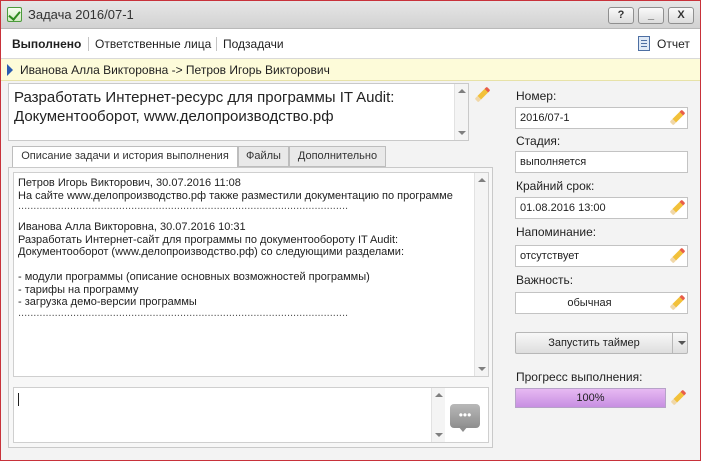 The image size is (701, 461). I want to click on task-checkbox-icon, so click(14, 14).